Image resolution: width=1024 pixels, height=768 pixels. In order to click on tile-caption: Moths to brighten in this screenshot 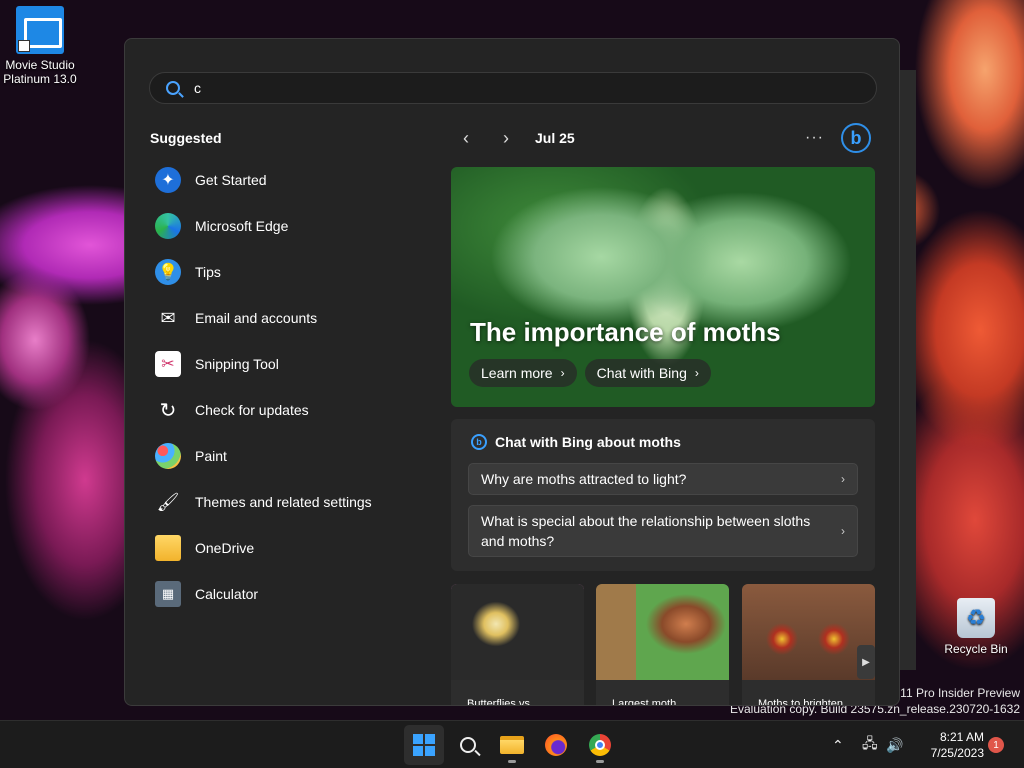, I will do `click(800, 702)`.